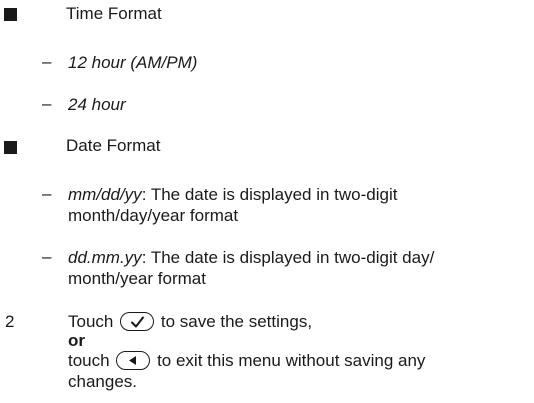 The width and height of the screenshot is (534, 403). I want to click on touch-label: Touch, so click(91, 321).